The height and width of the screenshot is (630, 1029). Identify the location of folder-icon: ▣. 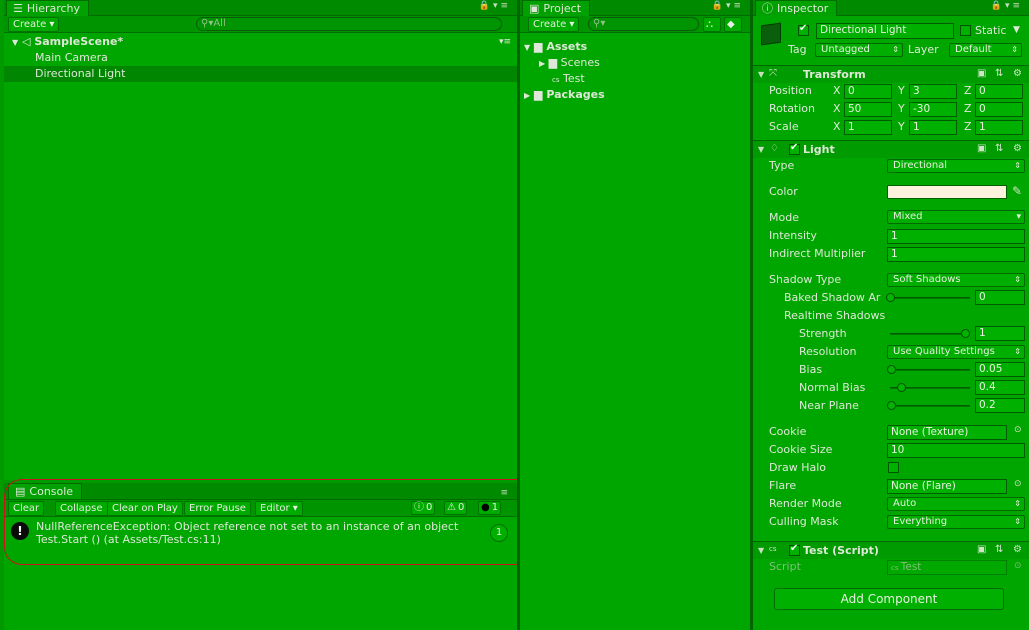
(534, 8).